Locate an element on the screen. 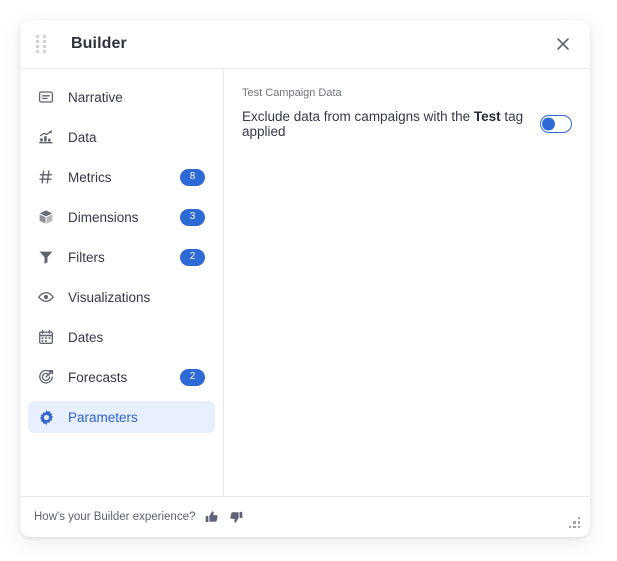 This screenshot has height=561, width=617. thumbs-up-button is located at coordinates (212, 517).